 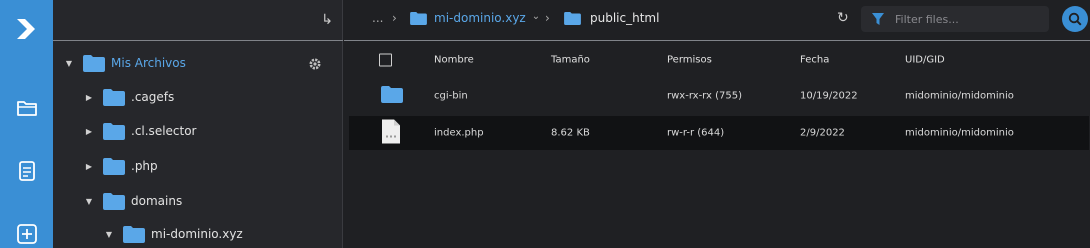 I want to click on breadcrumb-domain: mi-dominio.xyz ⌄, so click(x=475, y=18).